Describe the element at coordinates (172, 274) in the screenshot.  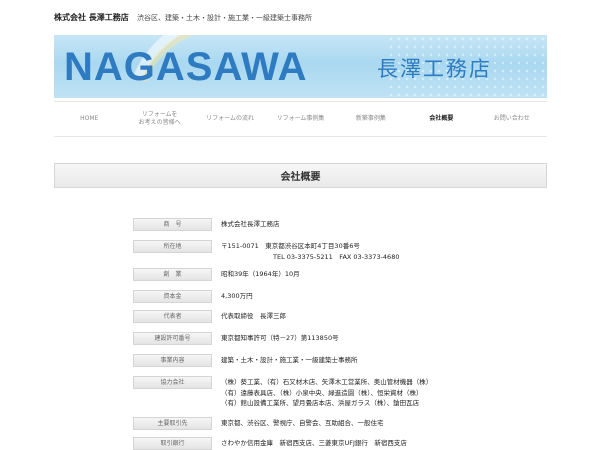
I see `row-label: 創 業` at that location.